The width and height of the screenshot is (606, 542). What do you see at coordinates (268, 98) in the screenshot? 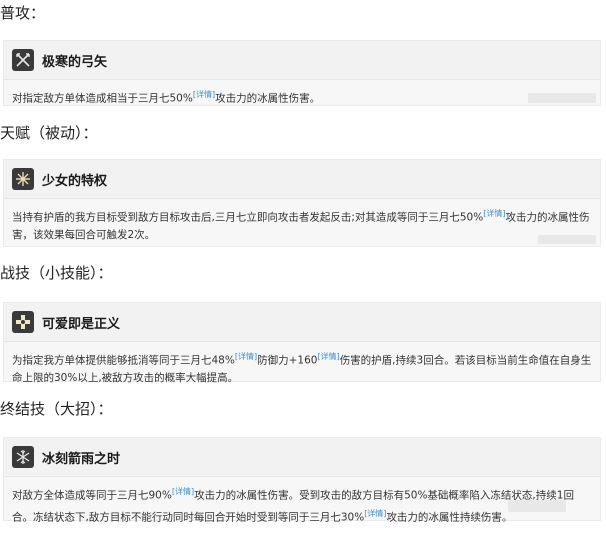
I see `desc-text: 攻击力的冰属性伤害。` at bounding box center [268, 98].